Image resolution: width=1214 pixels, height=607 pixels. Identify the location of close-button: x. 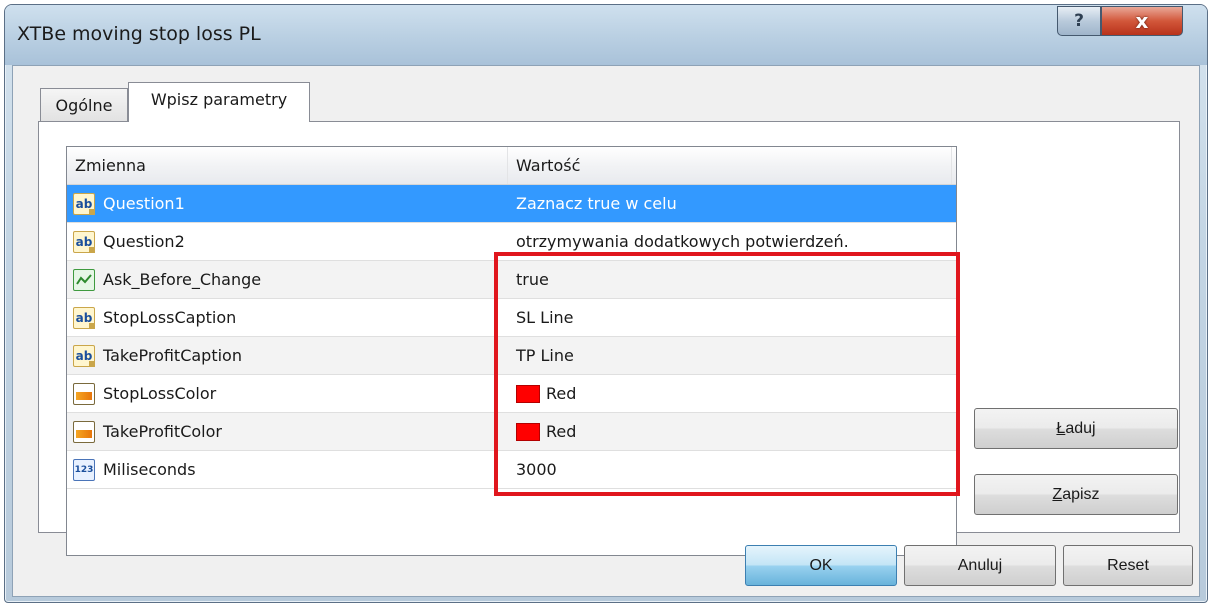
(1142, 21).